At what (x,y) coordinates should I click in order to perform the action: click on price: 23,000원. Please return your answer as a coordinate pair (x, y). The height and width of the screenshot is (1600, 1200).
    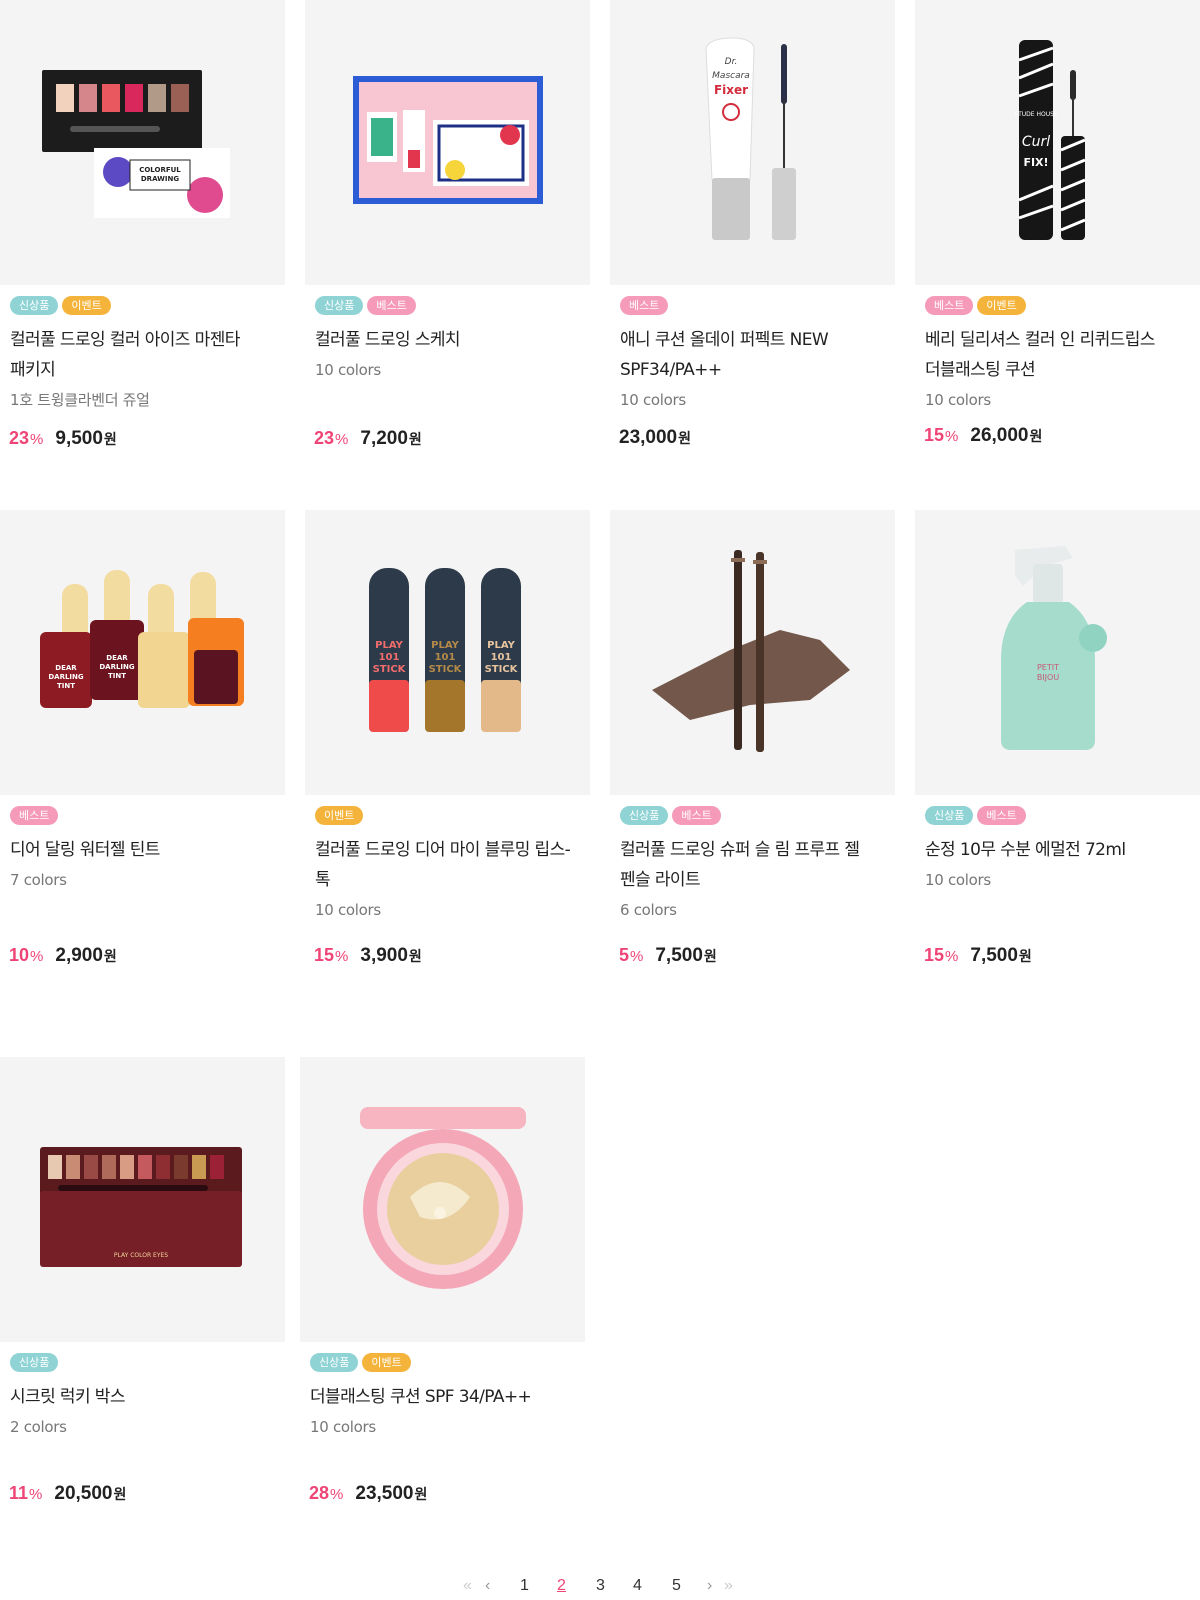
    Looking at the image, I should click on (655, 437).